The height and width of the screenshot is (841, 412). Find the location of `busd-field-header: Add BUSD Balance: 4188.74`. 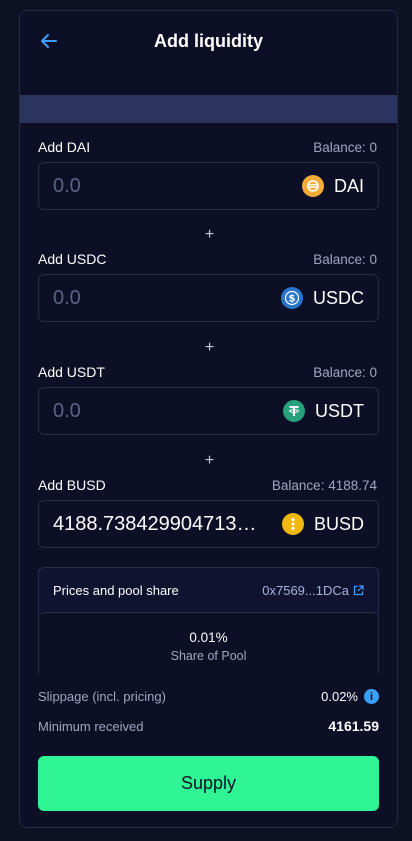

busd-field-header: Add BUSD Balance: 4188.74 is located at coordinates (207, 485).